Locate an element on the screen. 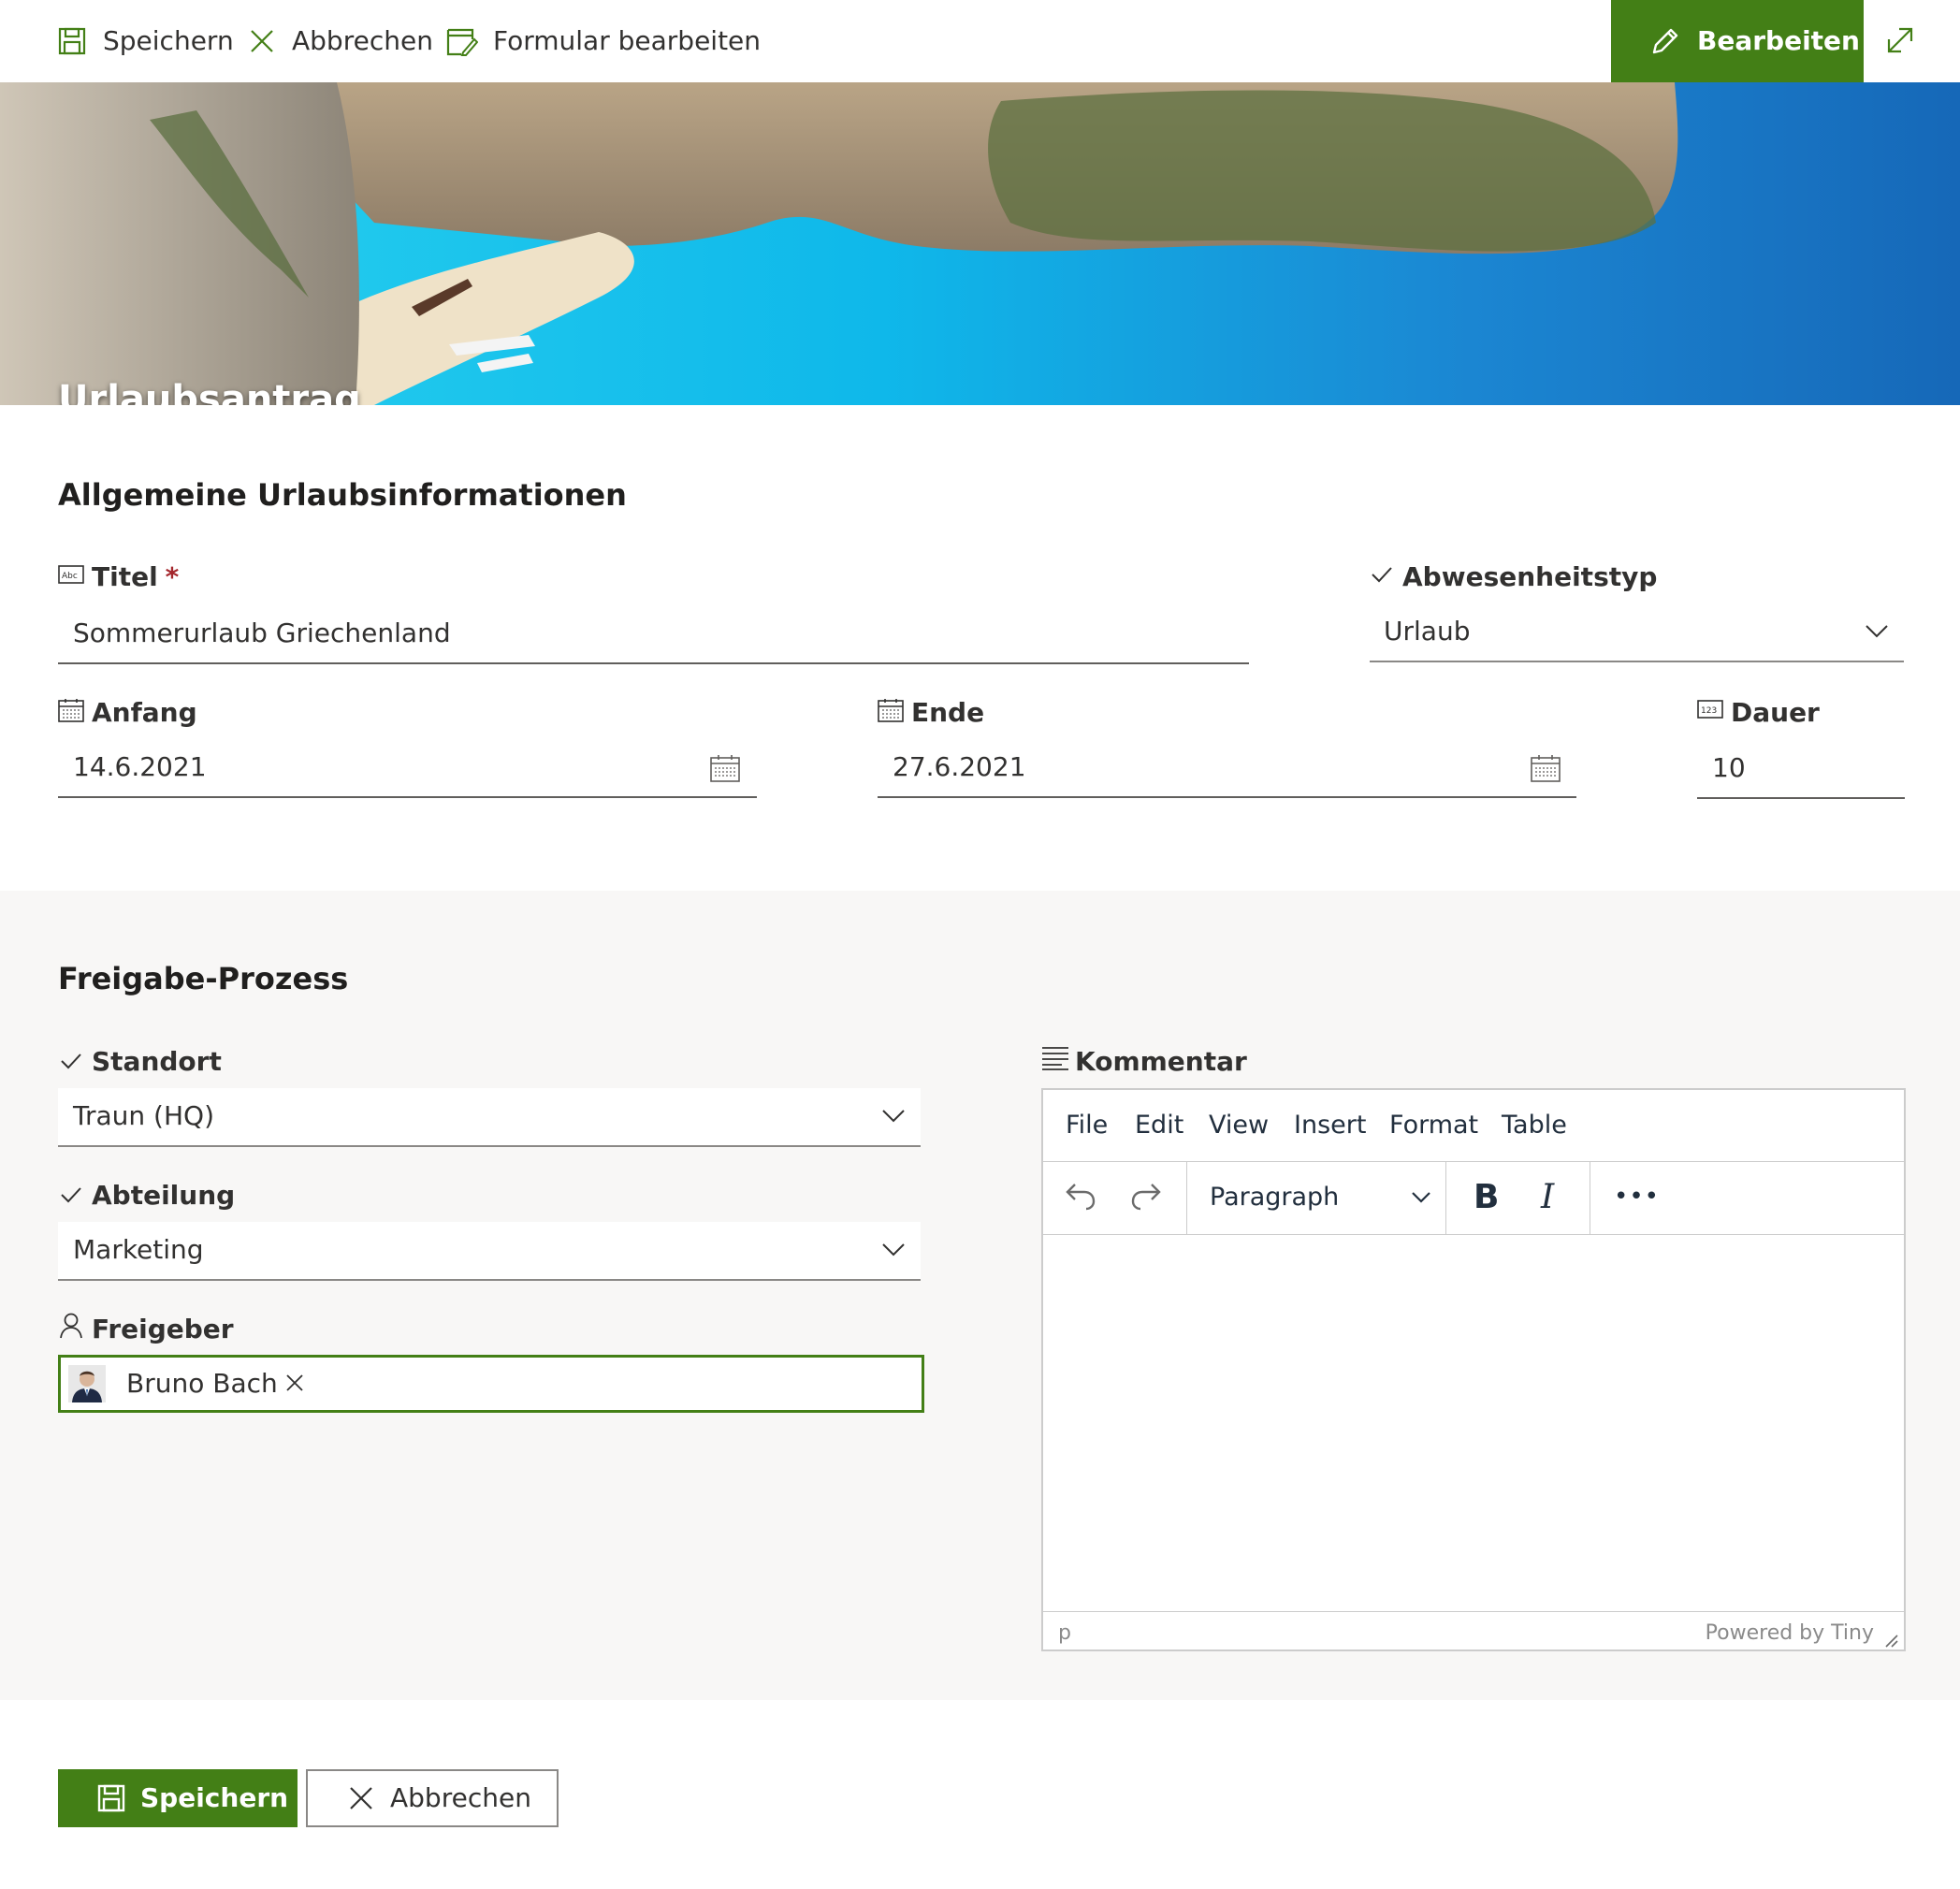  more-options-button: ••• is located at coordinates (1637, 1197).